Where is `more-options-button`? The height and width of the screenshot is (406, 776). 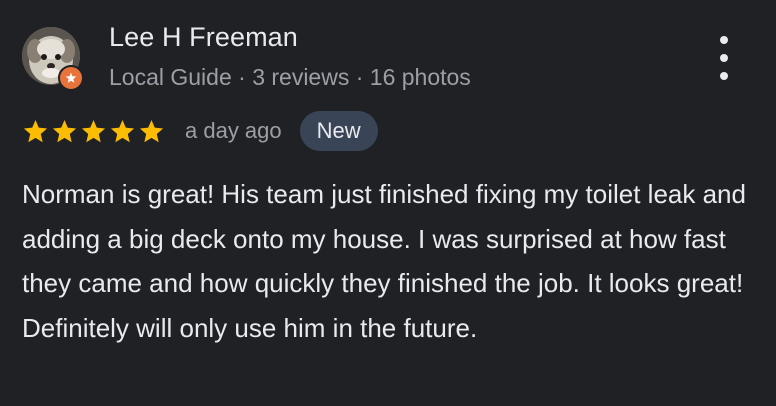
more-options-button is located at coordinates (724, 58).